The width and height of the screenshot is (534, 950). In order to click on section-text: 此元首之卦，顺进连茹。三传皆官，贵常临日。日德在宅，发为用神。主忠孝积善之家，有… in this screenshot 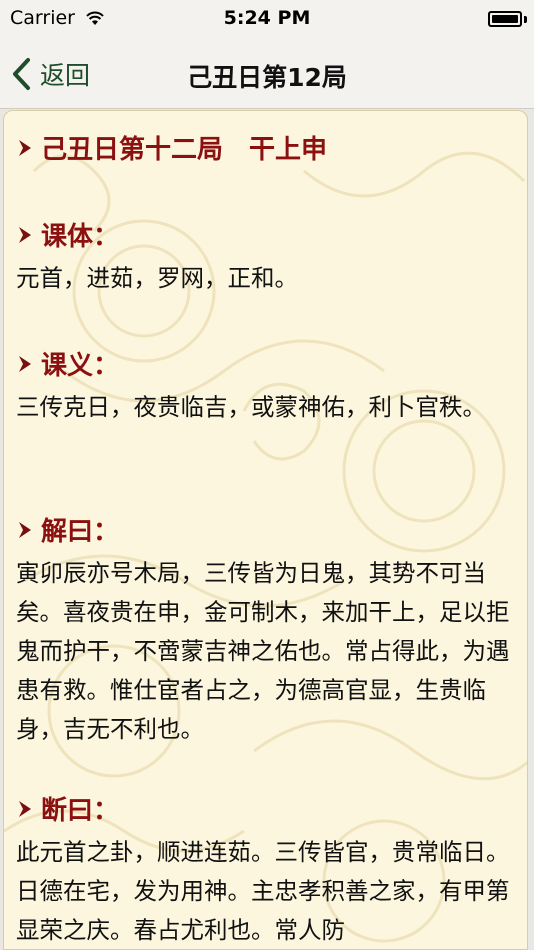, I will do `click(263, 891)`.